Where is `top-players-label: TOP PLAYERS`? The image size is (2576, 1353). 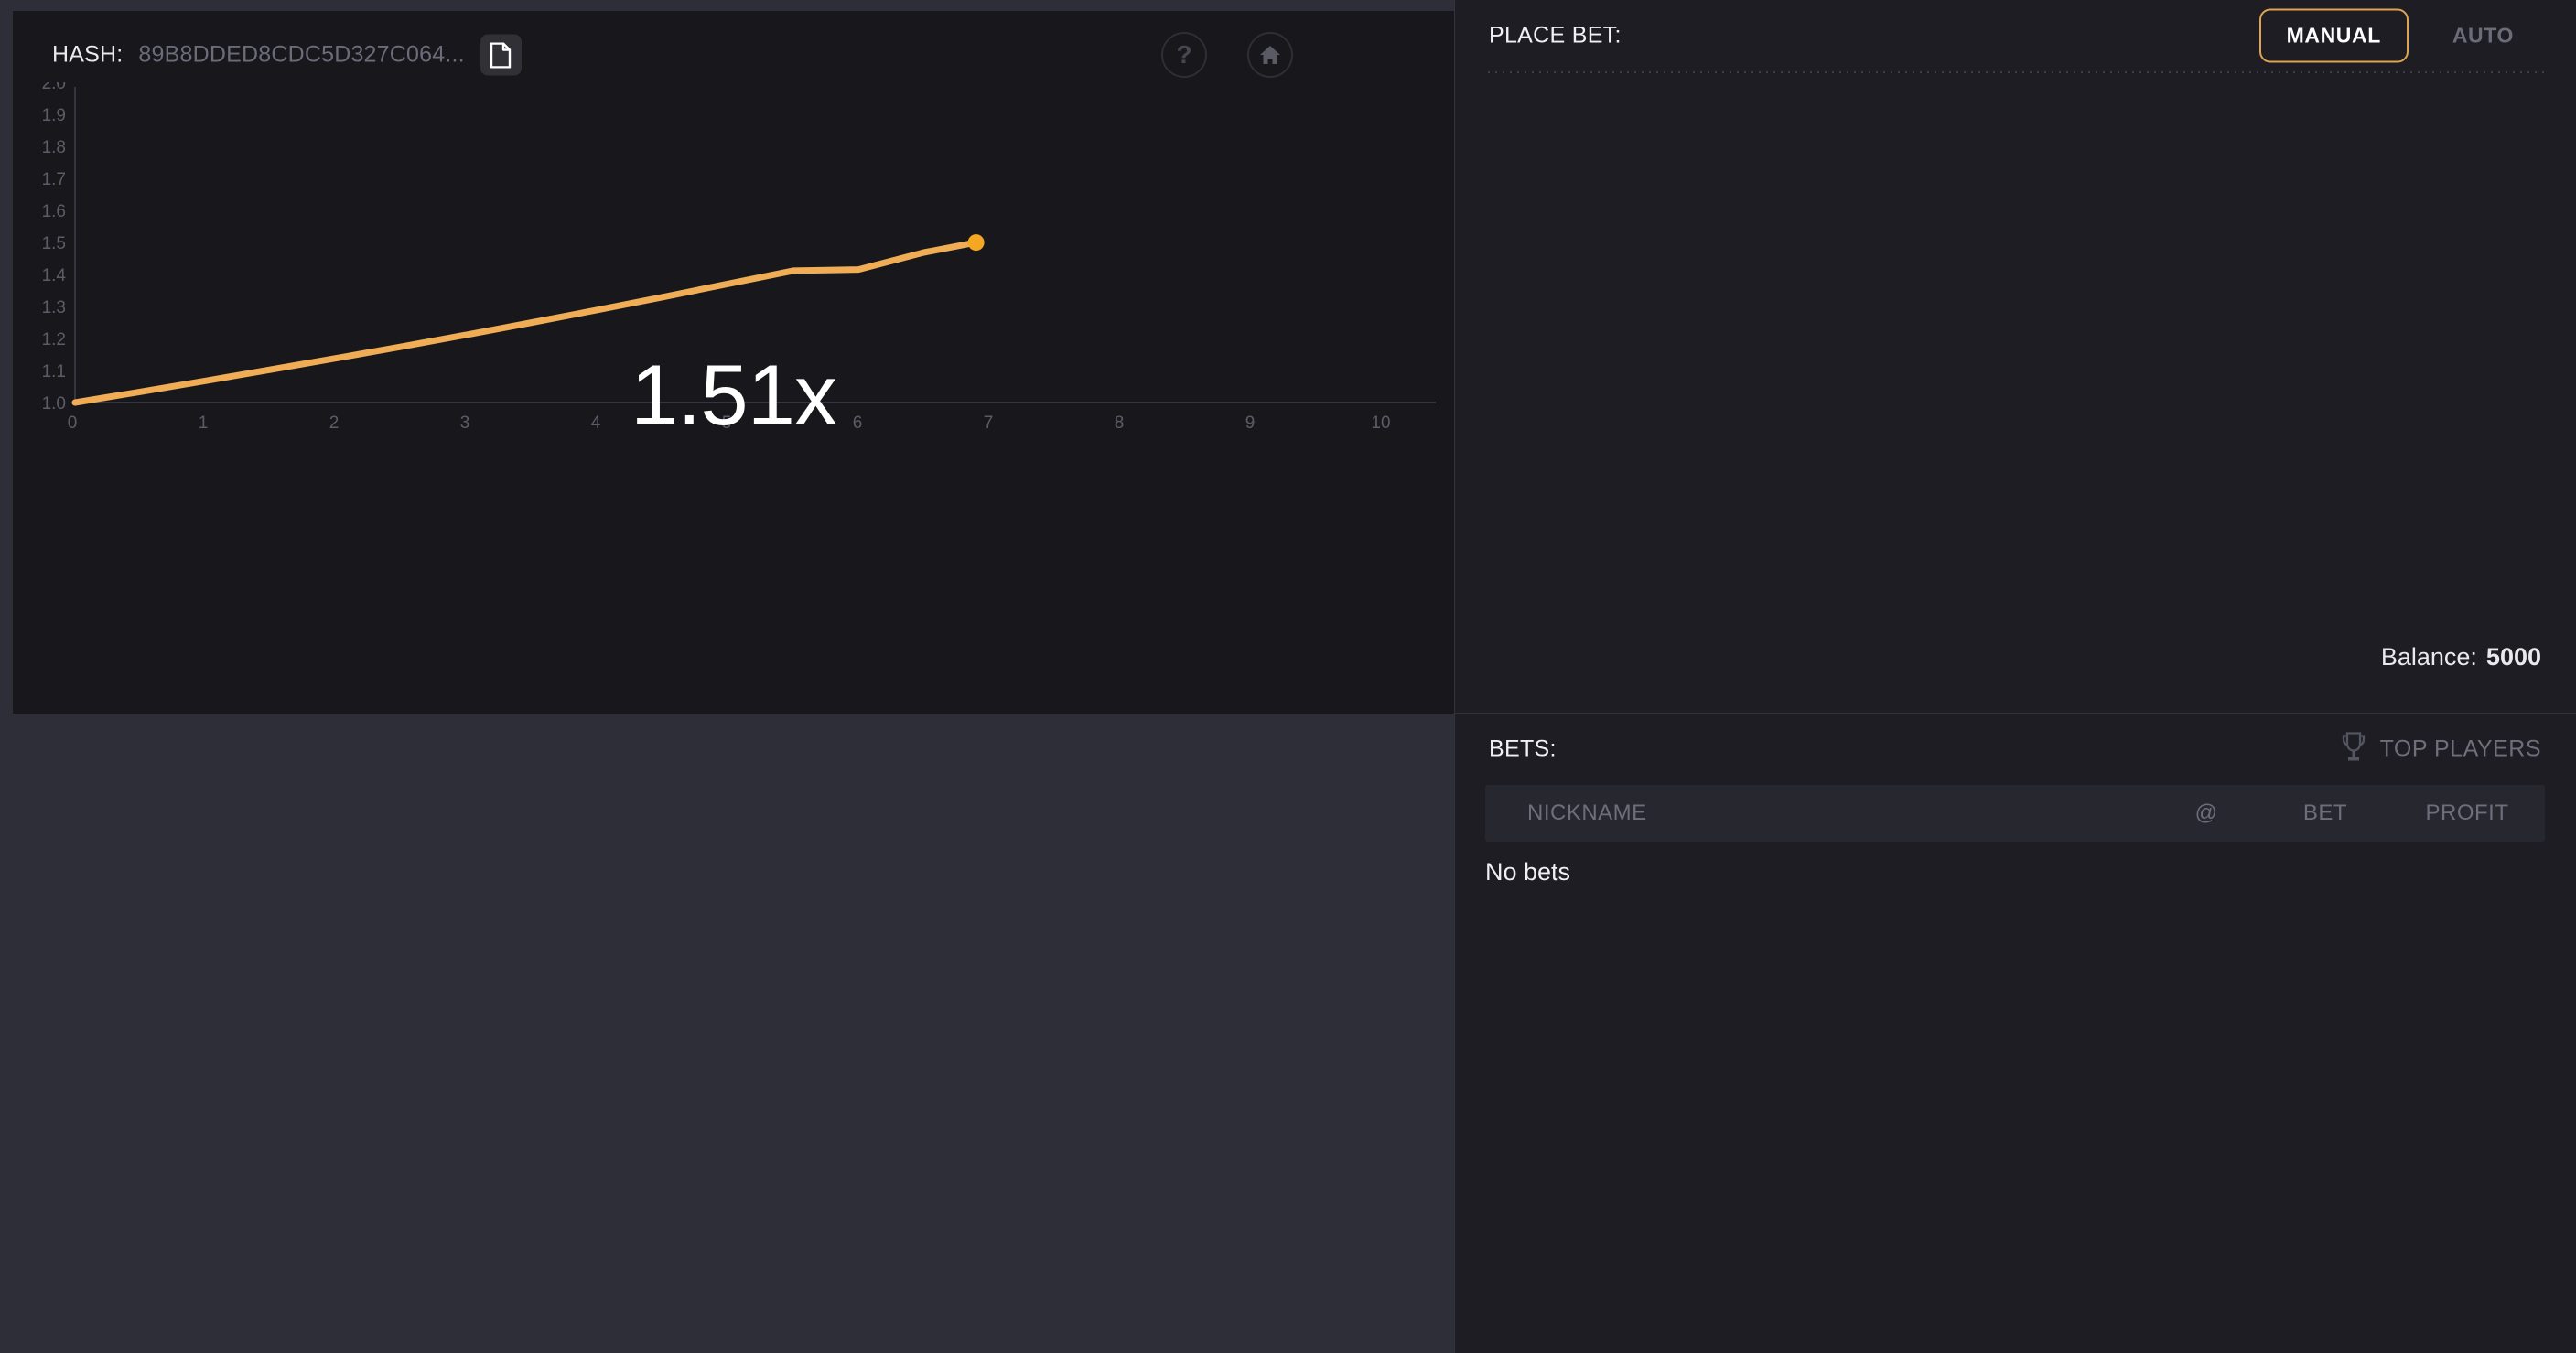
top-players-label: TOP PLAYERS is located at coordinates (2460, 749).